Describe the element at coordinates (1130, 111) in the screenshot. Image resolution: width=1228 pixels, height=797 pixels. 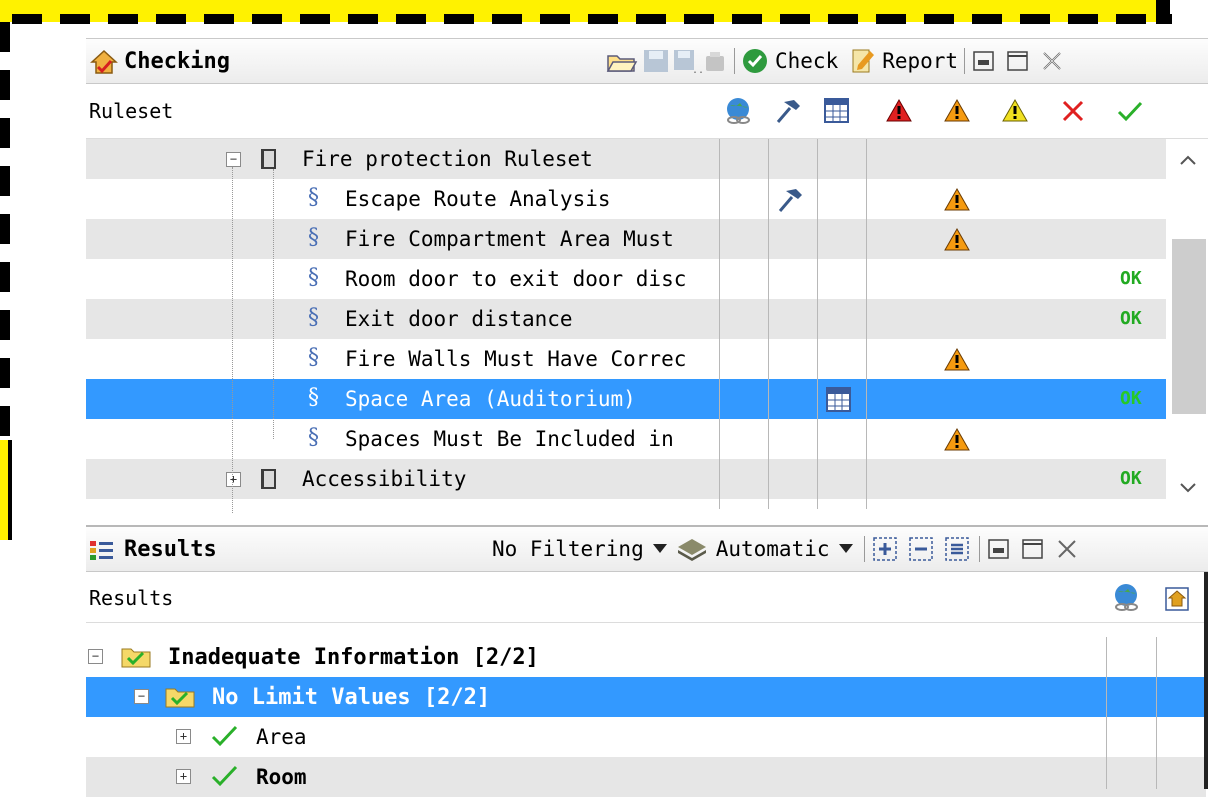
I see `accept-icon` at that location.